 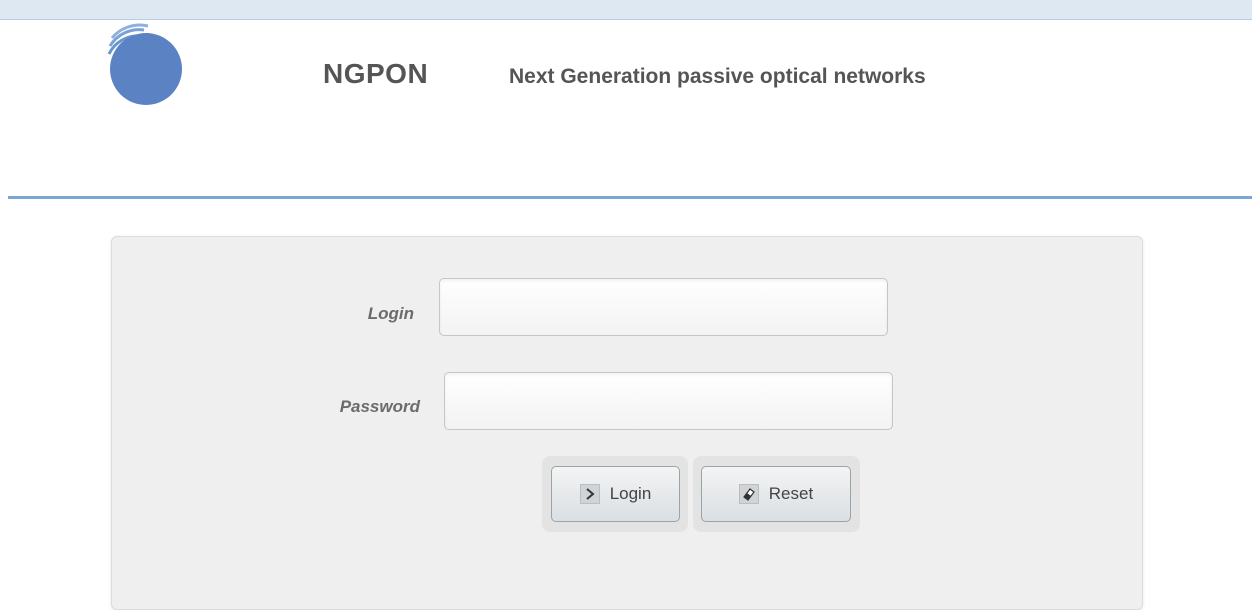 I want to click on reset-button: Reset, so click(x=776, y=494).